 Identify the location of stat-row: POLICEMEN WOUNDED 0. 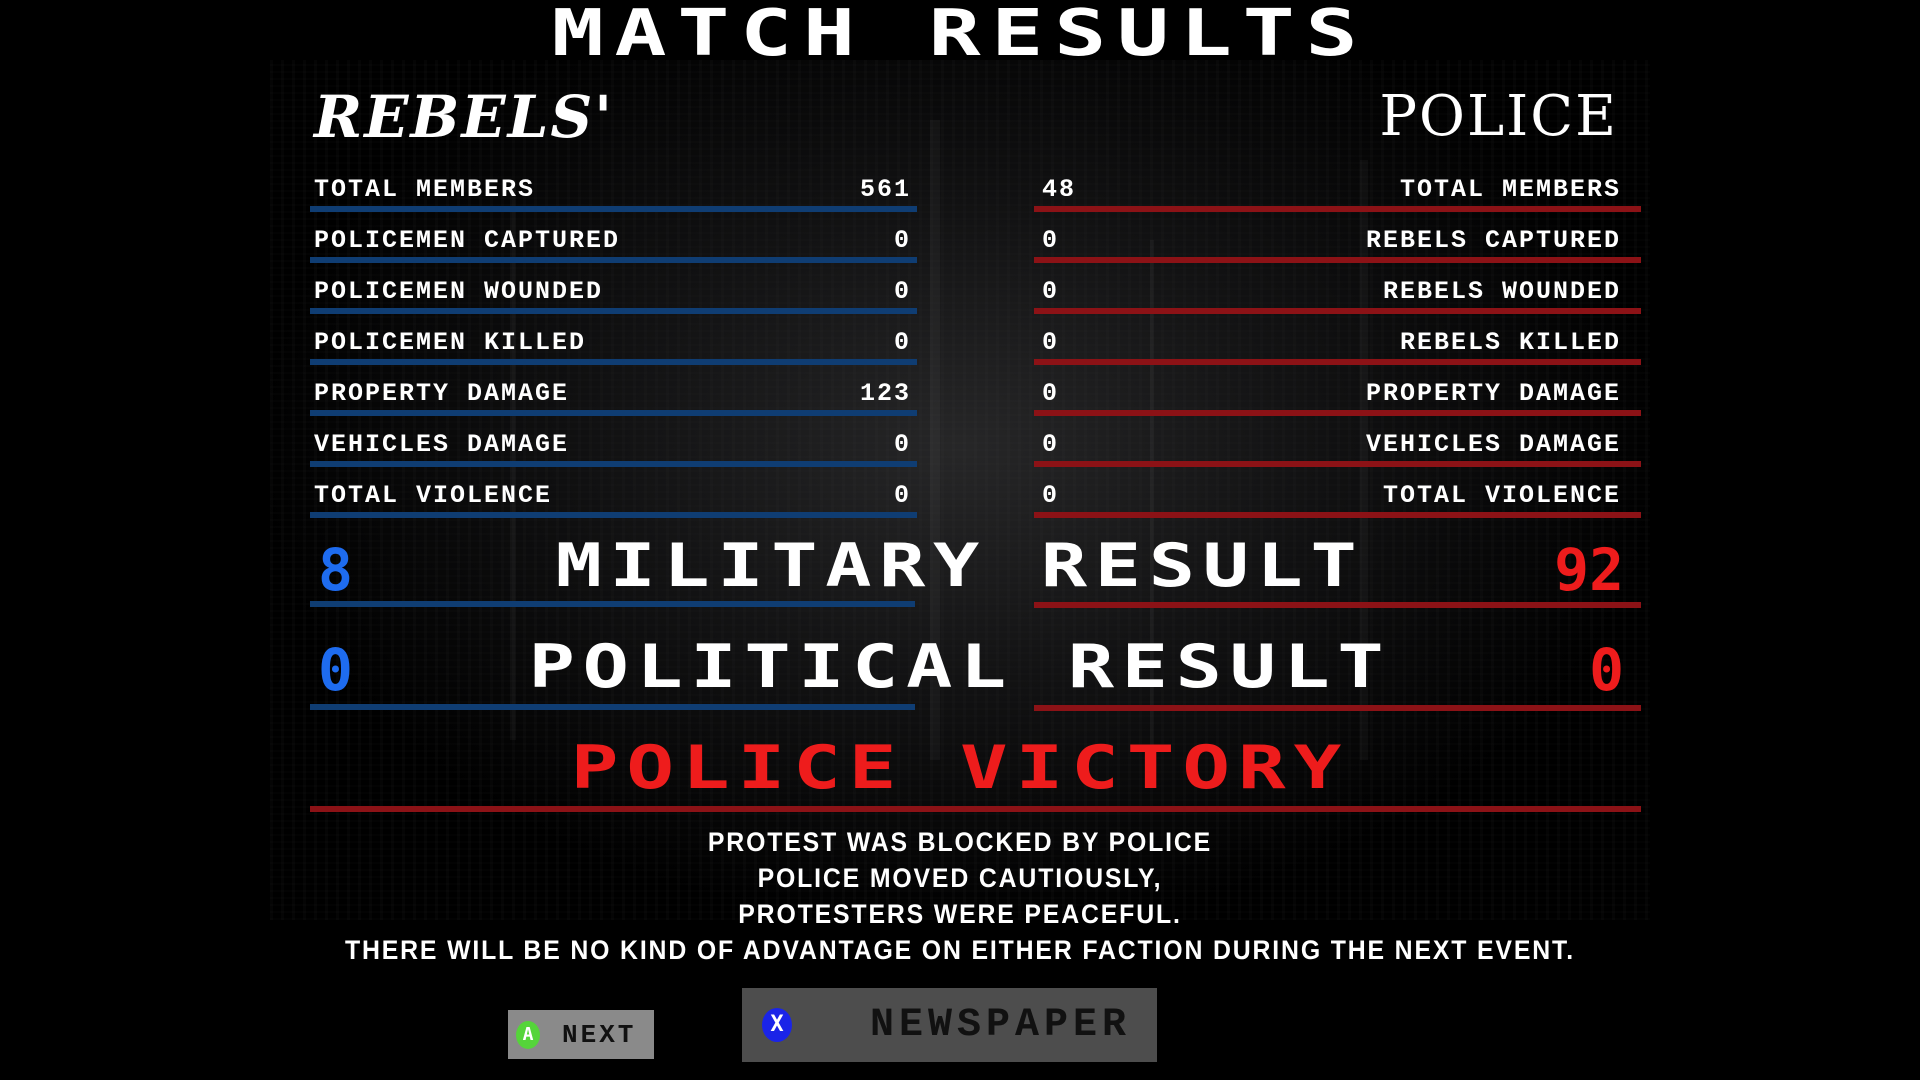
(613, 297).